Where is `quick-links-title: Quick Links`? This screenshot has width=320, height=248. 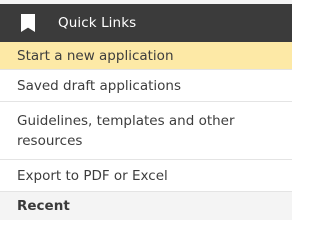 quick-links-title: Quick Links is located at coordinates (97, 23).